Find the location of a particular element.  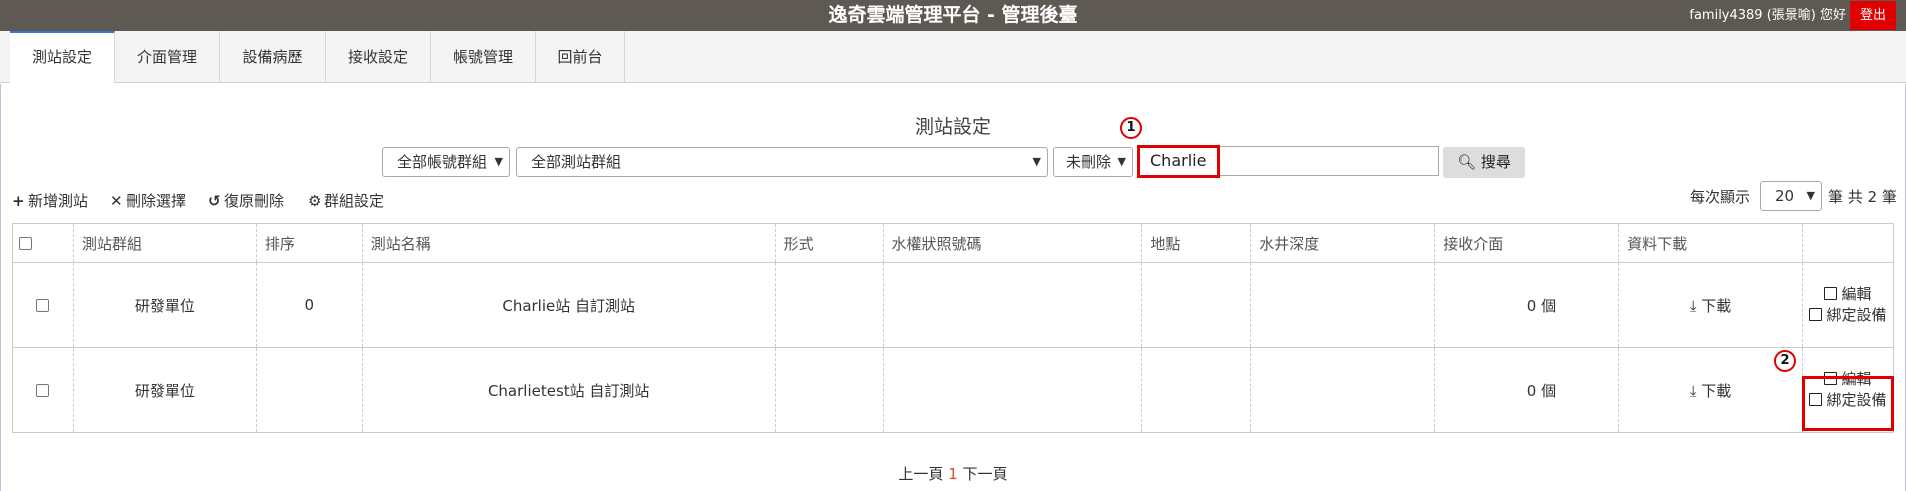

per-page-select: 20 ▼ is located at coordinates (1791, 196).